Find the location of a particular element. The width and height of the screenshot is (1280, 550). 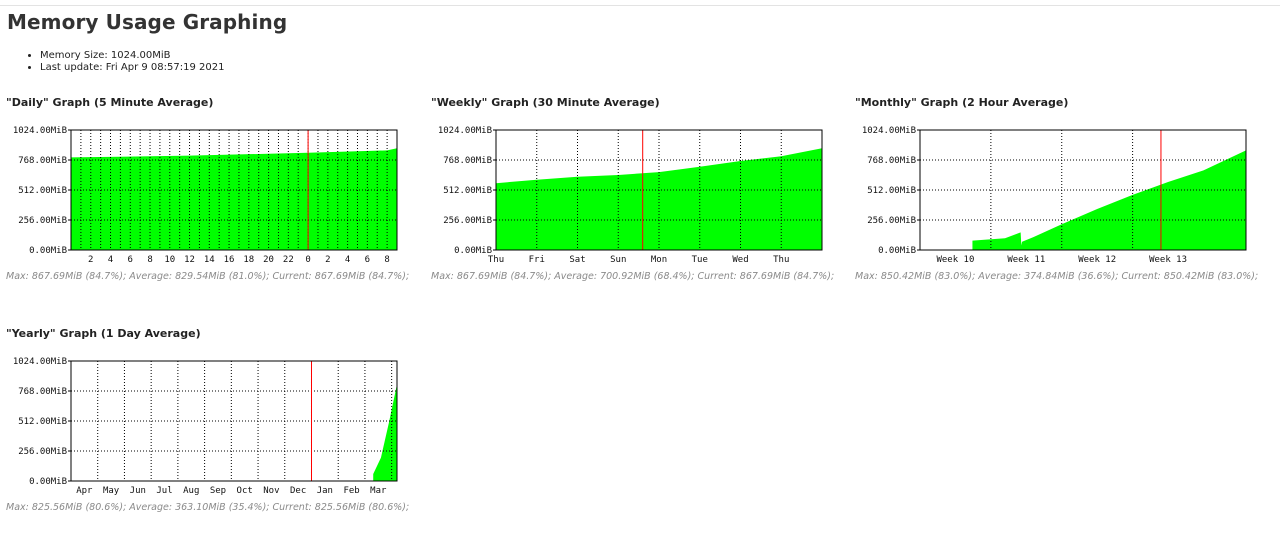

x-tick-label: Dec is located at coordinates (298, 491).